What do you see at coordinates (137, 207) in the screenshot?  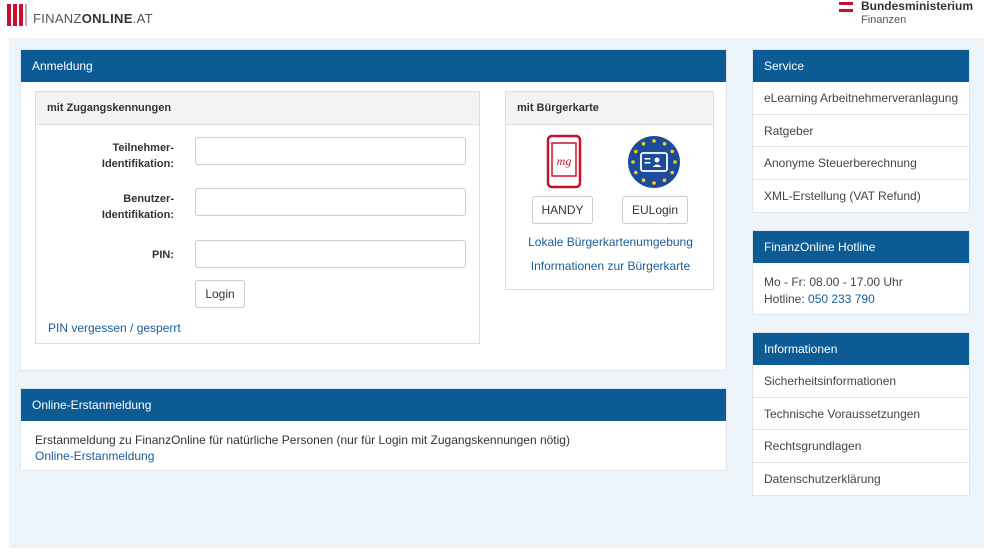 I see `user-id-label: Benutzer- Identifikation:` at bounding box center [137, 207].